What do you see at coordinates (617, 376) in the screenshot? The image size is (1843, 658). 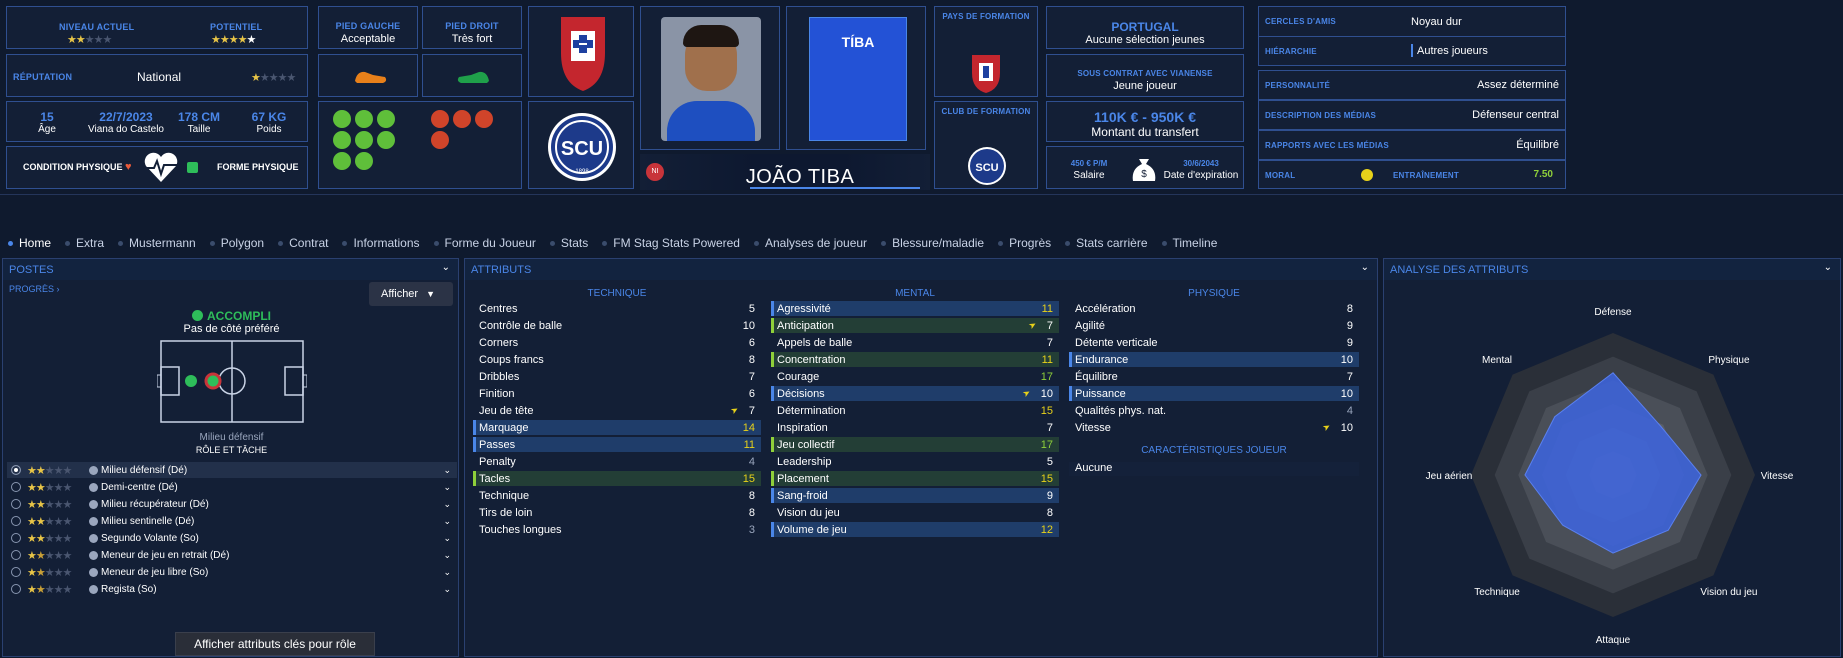 I see `attribute-row: Dribbles 7` at bounding box center [617, 376].